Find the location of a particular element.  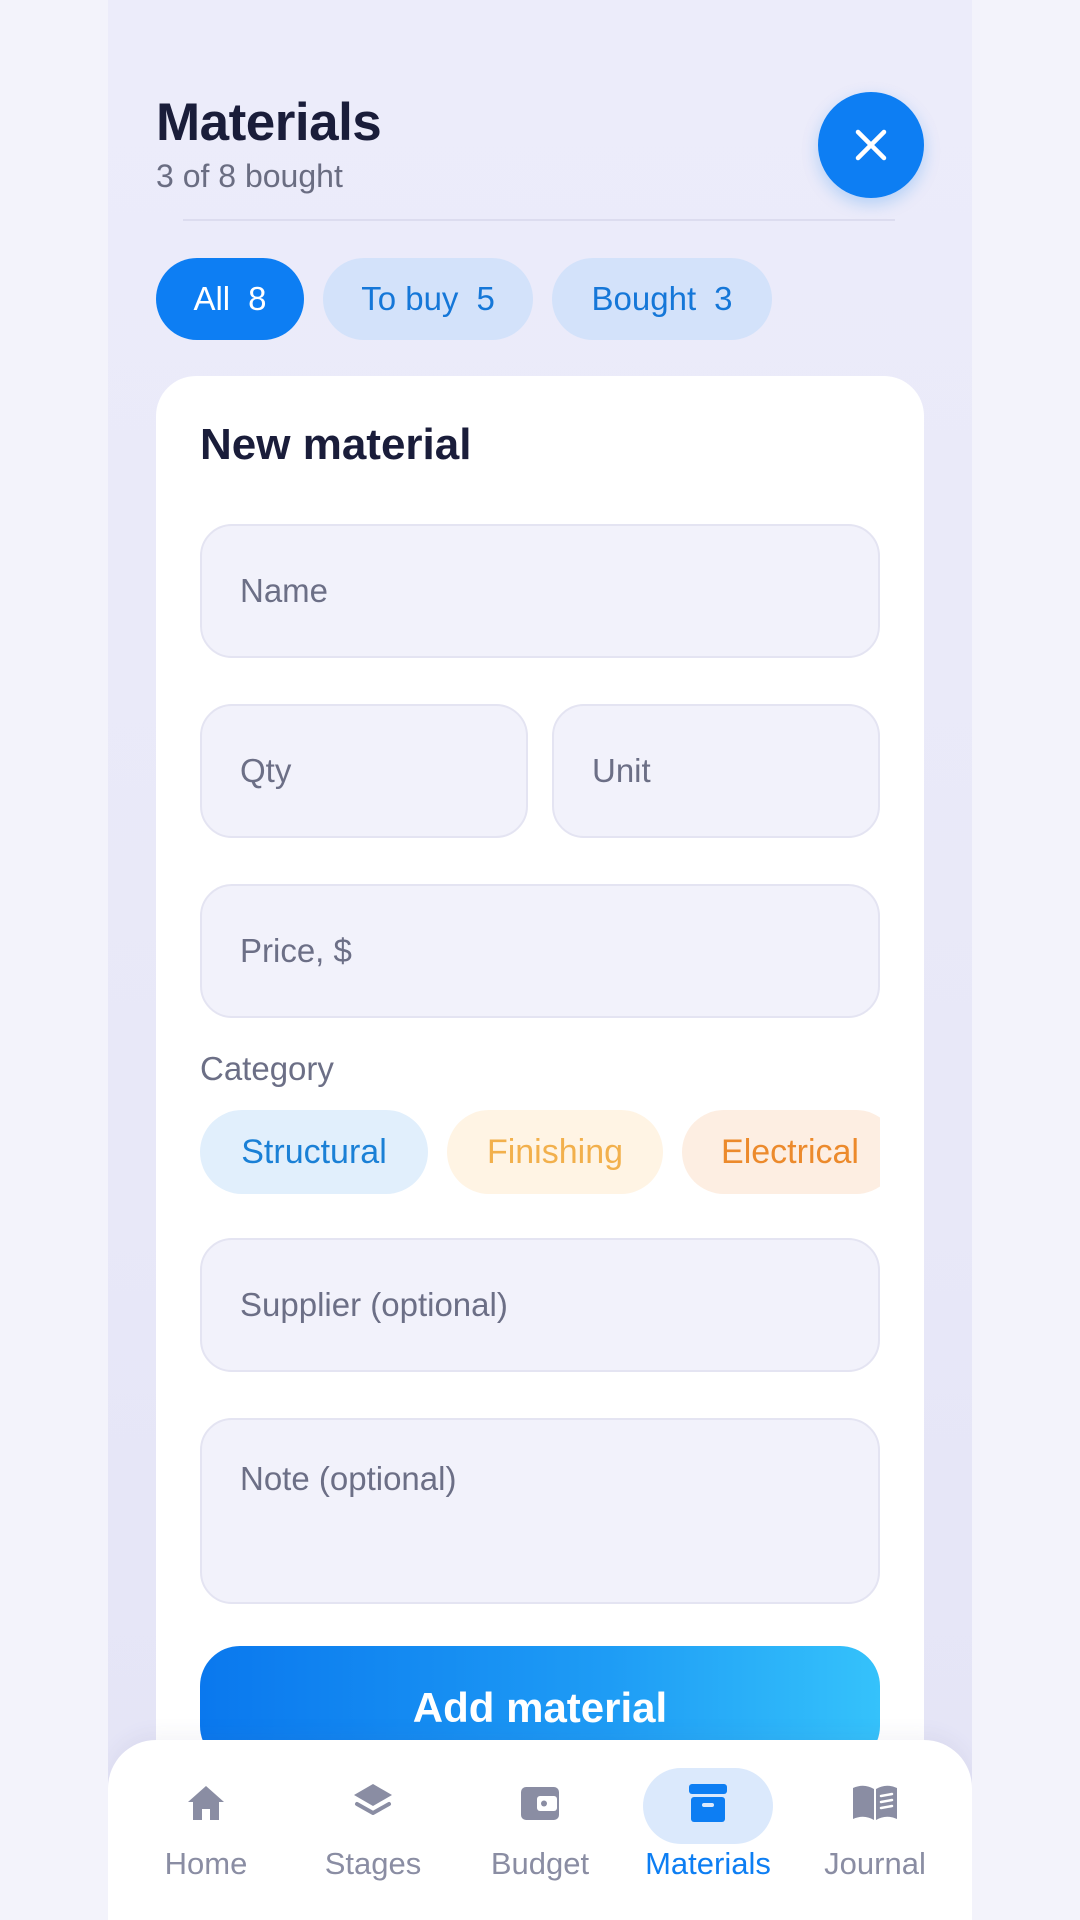

archive-box-icon is located at coordinates (708, 1803).